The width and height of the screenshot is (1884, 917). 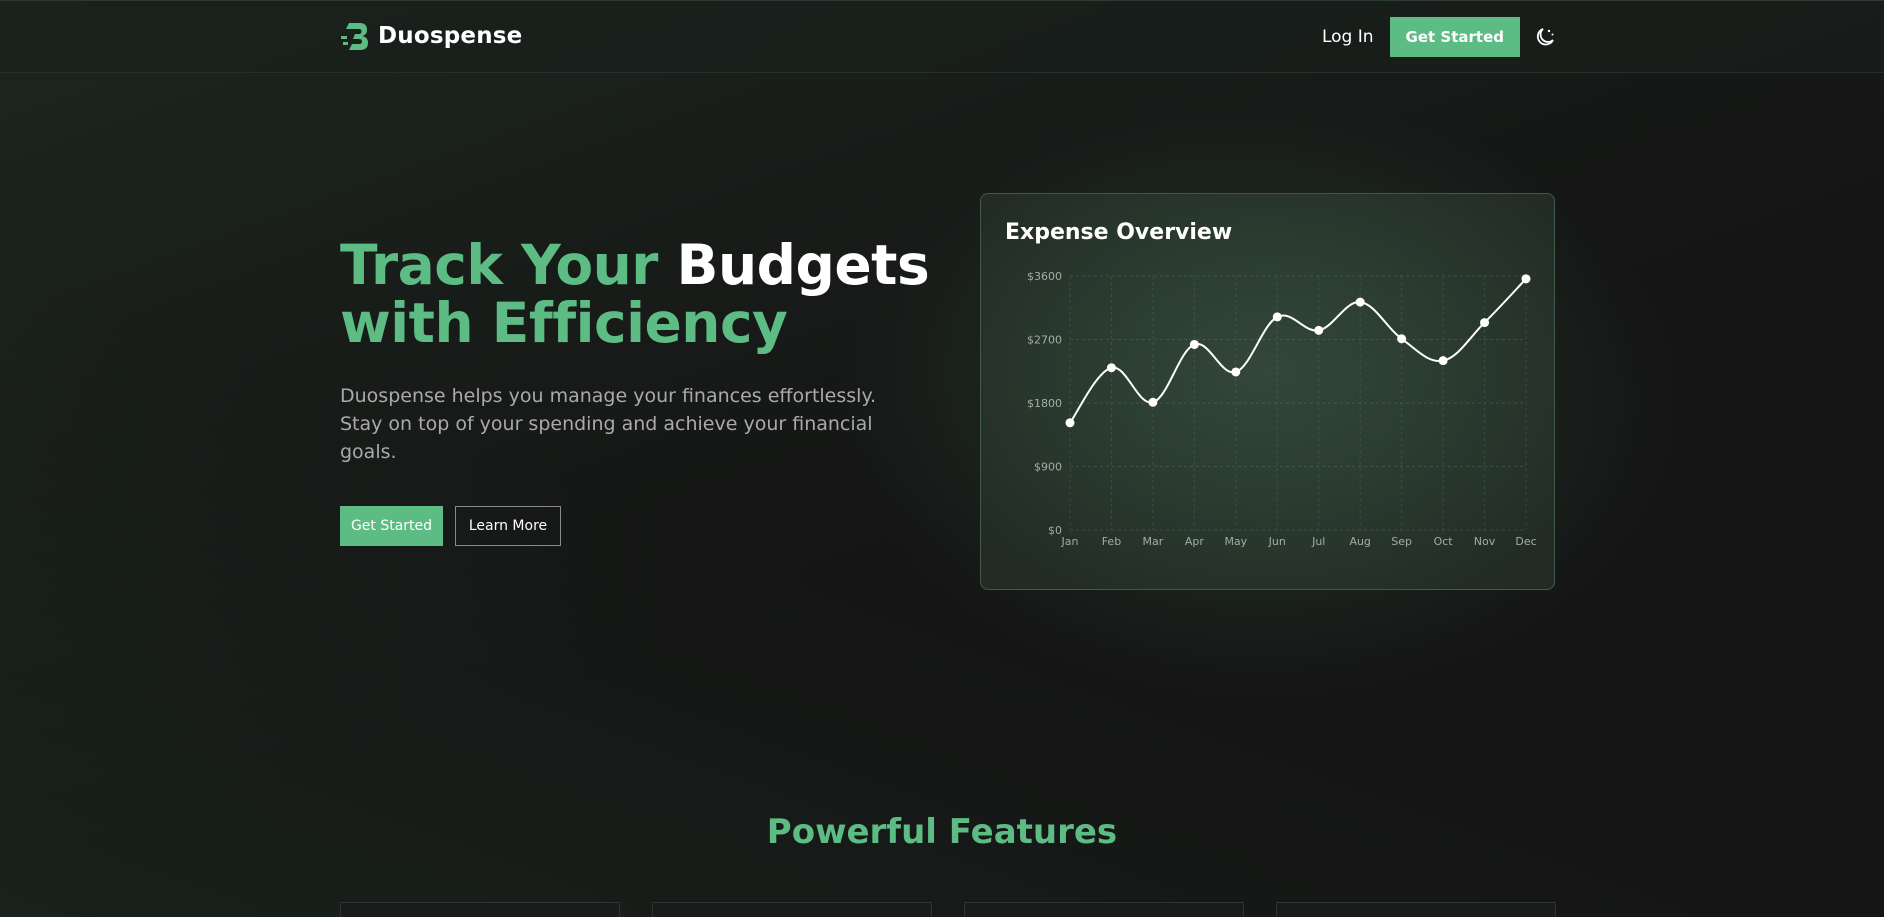 What do you see at coordinates (508, 526) in the screenshot?
I see `learn-more-button: Learn More` at bounding box center [508, 526].